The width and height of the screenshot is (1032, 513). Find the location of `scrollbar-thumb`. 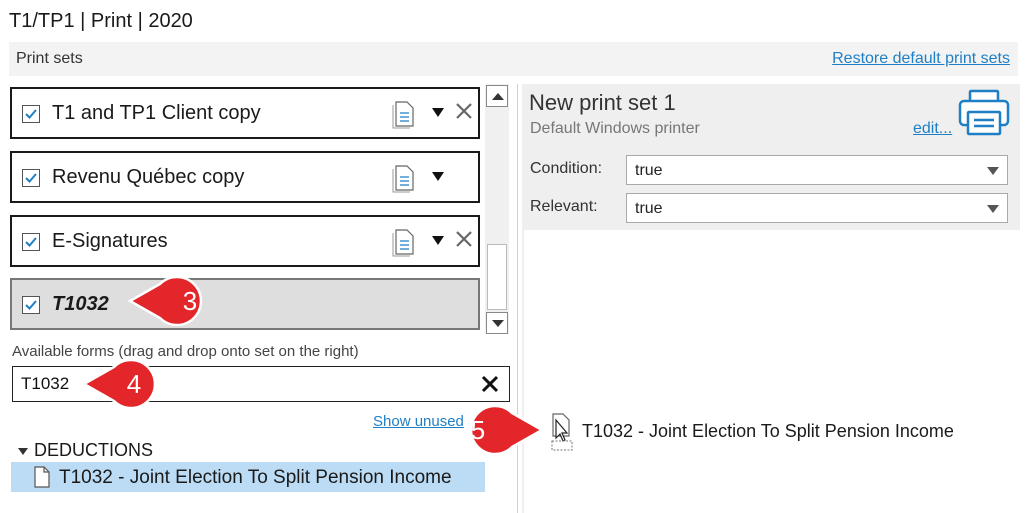

scrollbar-thumb is located at coordinates (497, 277).